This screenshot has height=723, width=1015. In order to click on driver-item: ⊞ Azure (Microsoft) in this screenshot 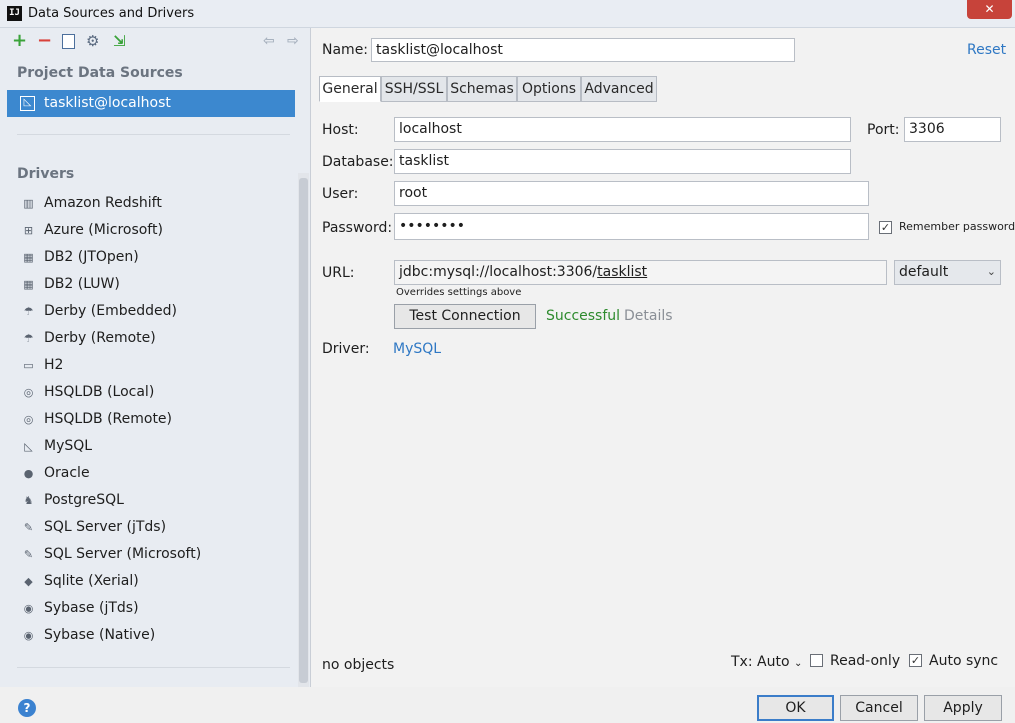, I will do `click(150, 230)`.